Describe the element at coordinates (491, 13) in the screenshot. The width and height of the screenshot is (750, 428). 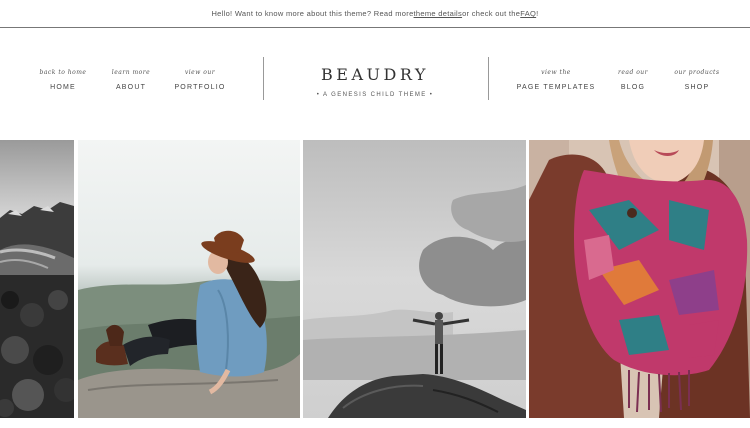
I see `announcement-text-middle: or check out the` at that location.